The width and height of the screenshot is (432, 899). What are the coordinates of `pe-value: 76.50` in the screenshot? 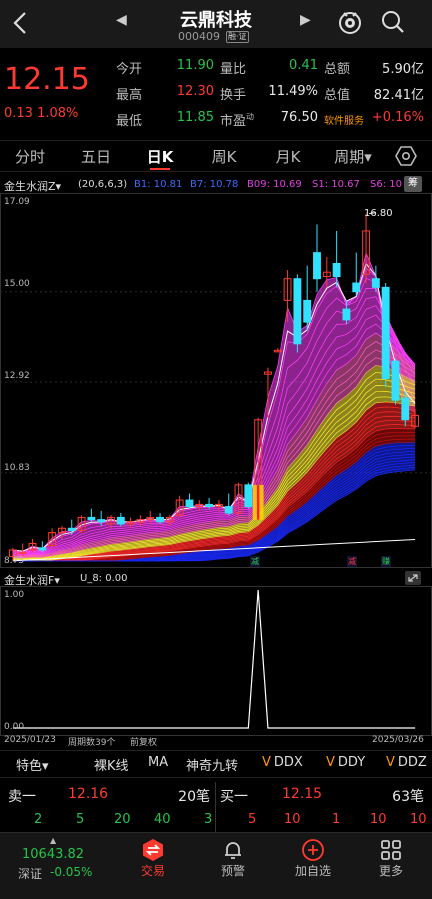 It's located at (299, 117).